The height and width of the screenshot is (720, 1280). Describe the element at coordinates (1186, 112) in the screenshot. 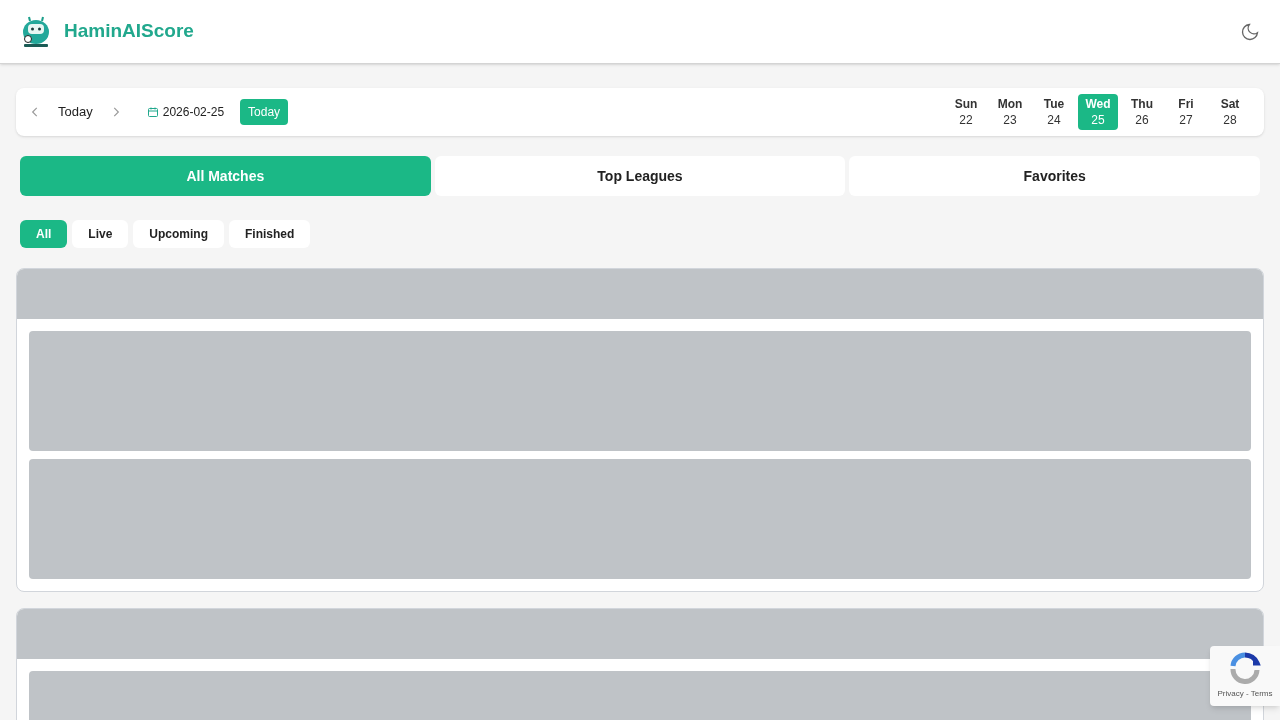

I see `weekday-button: Fri 27` at that location.